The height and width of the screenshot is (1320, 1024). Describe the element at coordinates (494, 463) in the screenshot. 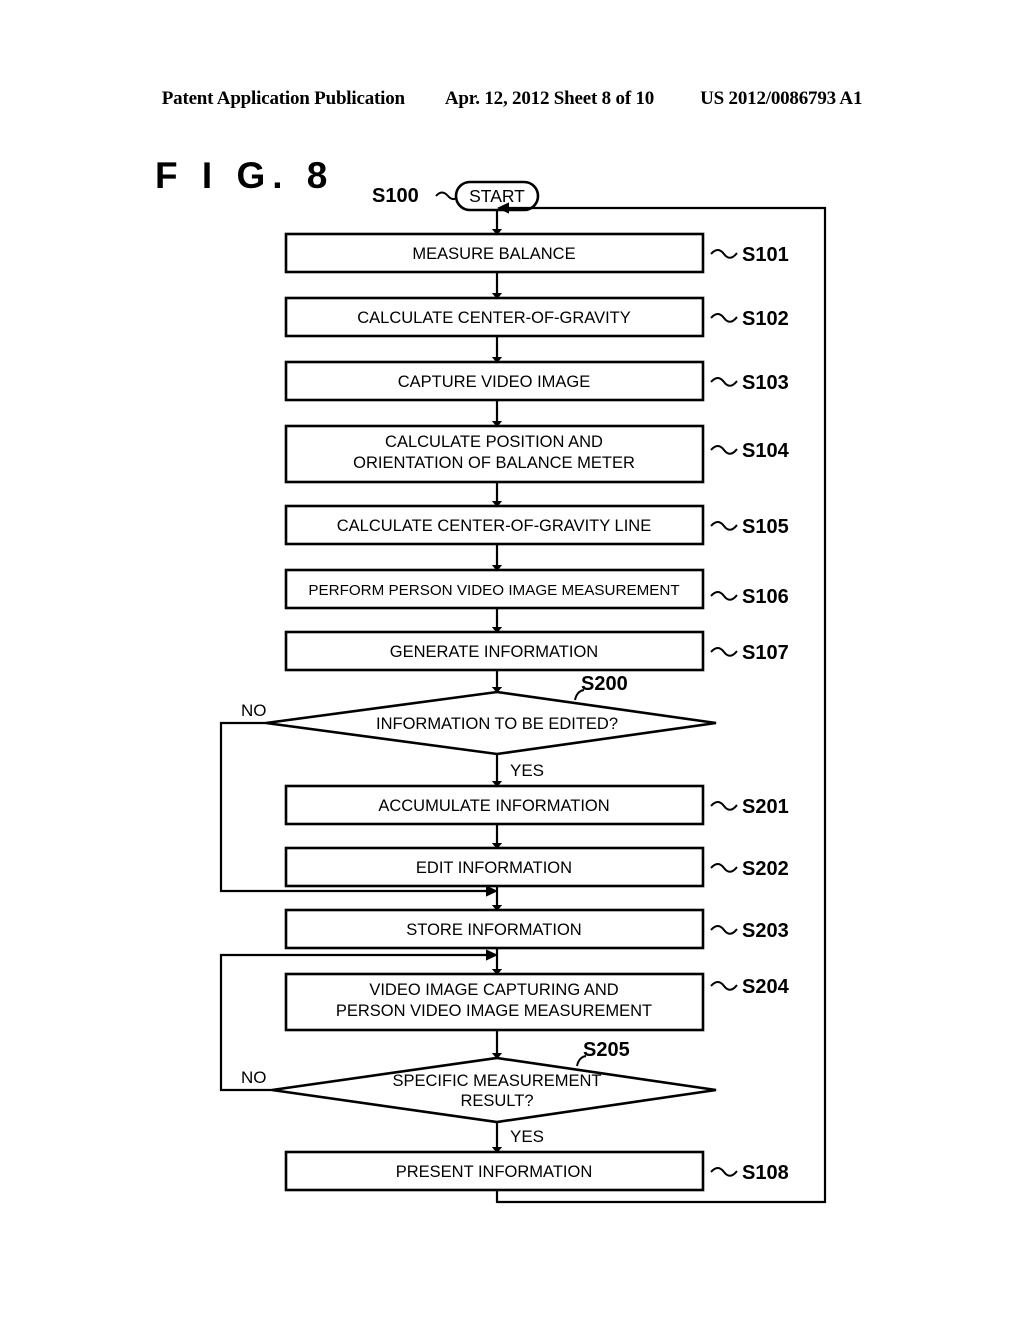

I see `process-text-s104-line2: ORIENTATION OF BALANCE METER` at that location.